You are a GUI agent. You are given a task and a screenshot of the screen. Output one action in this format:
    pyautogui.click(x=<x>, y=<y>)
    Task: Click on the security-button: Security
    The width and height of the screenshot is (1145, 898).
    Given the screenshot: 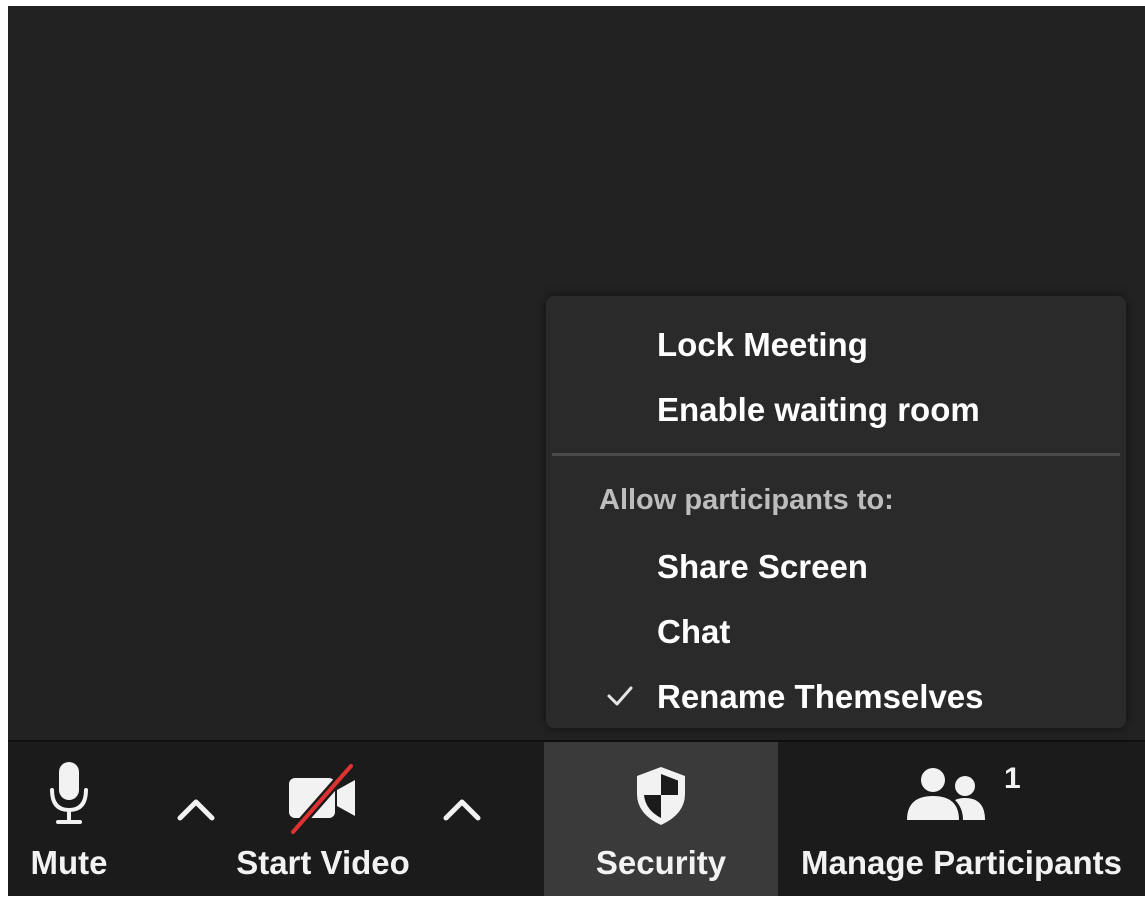 What is the action you would take?
    pyautogui.click(x=661, y=819)
    